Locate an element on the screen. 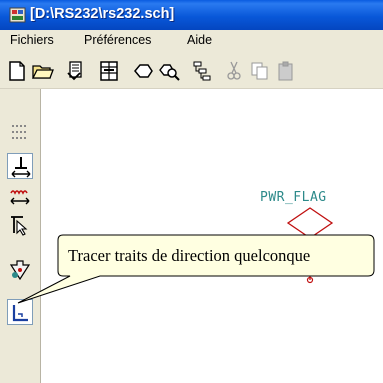 The height and width of the screenshot is (383, 383). app-icon is located at coordinates (17, 15).